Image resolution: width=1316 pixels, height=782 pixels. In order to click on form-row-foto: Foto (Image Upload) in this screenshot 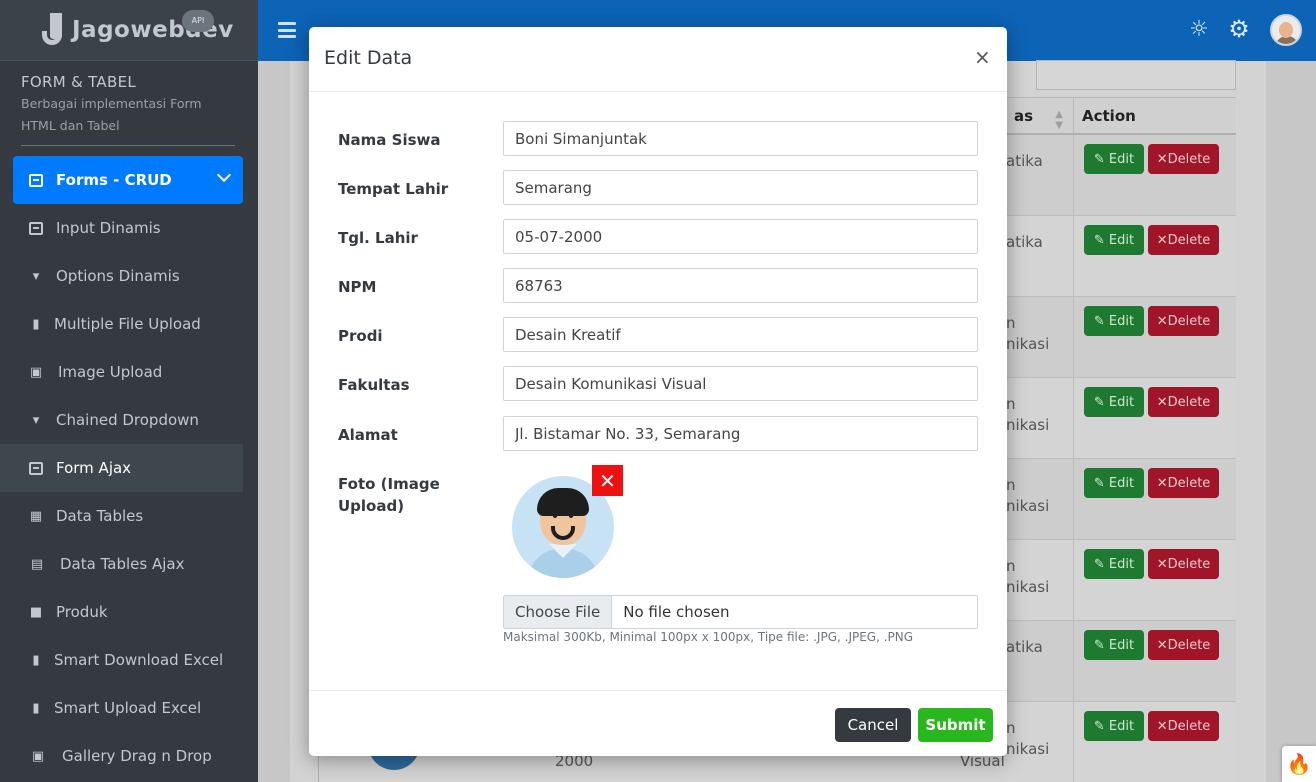, I will do `click(658, 495)`.